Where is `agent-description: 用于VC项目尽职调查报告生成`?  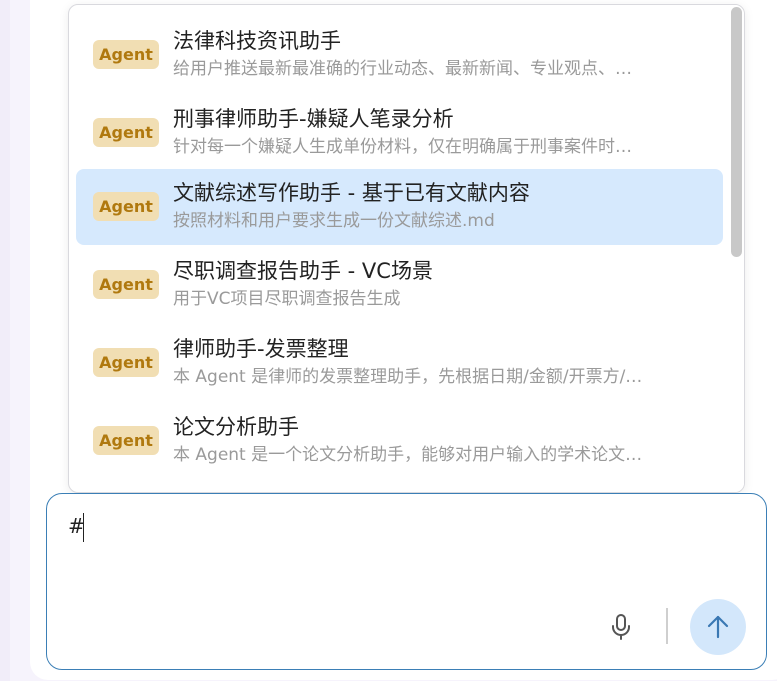
agent-description: 用于VC项目尽职调查报告生成 is located at coordinates (287, 299).